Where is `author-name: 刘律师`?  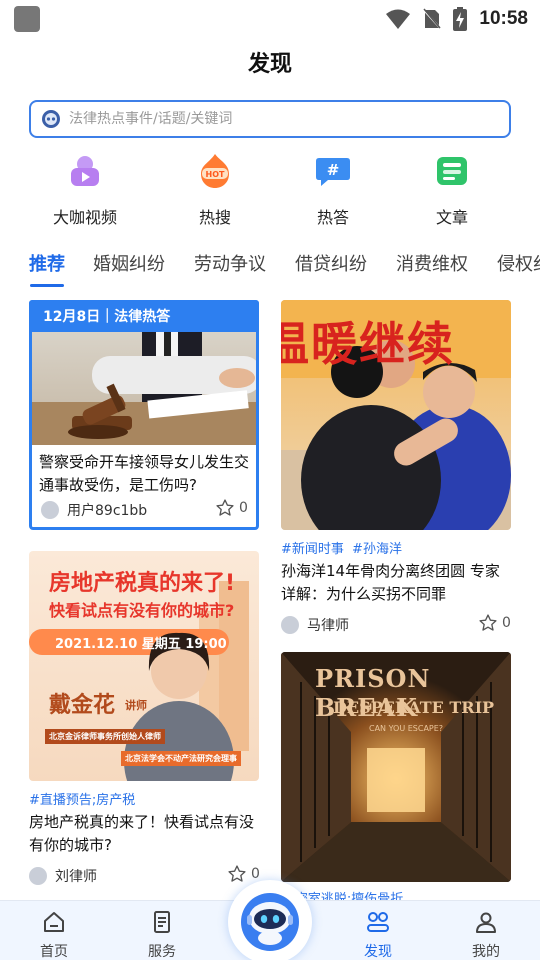 author-name: 刘律师 is located at coordinates (76, 877).